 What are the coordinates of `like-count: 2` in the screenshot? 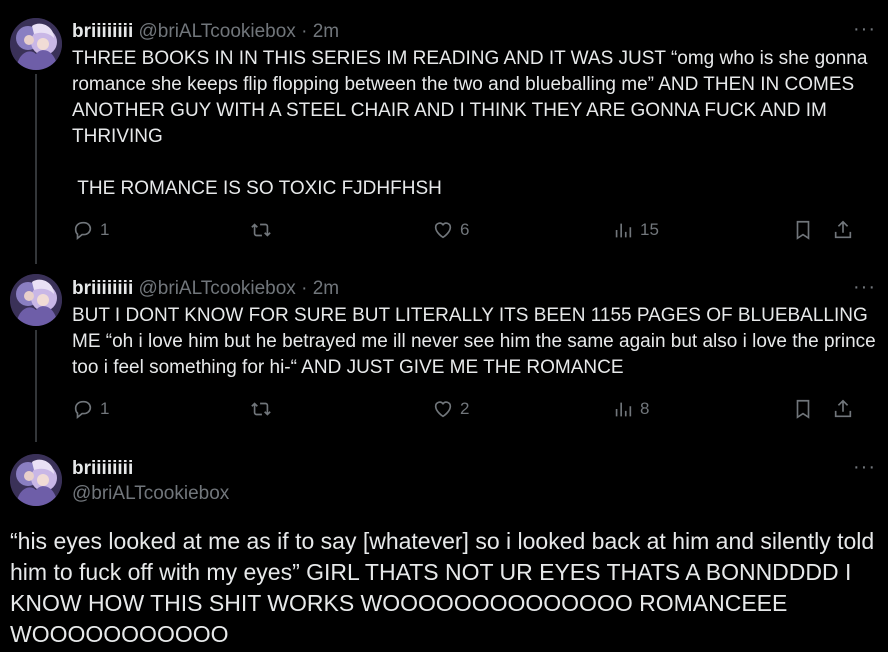 It's located at (465, 408).